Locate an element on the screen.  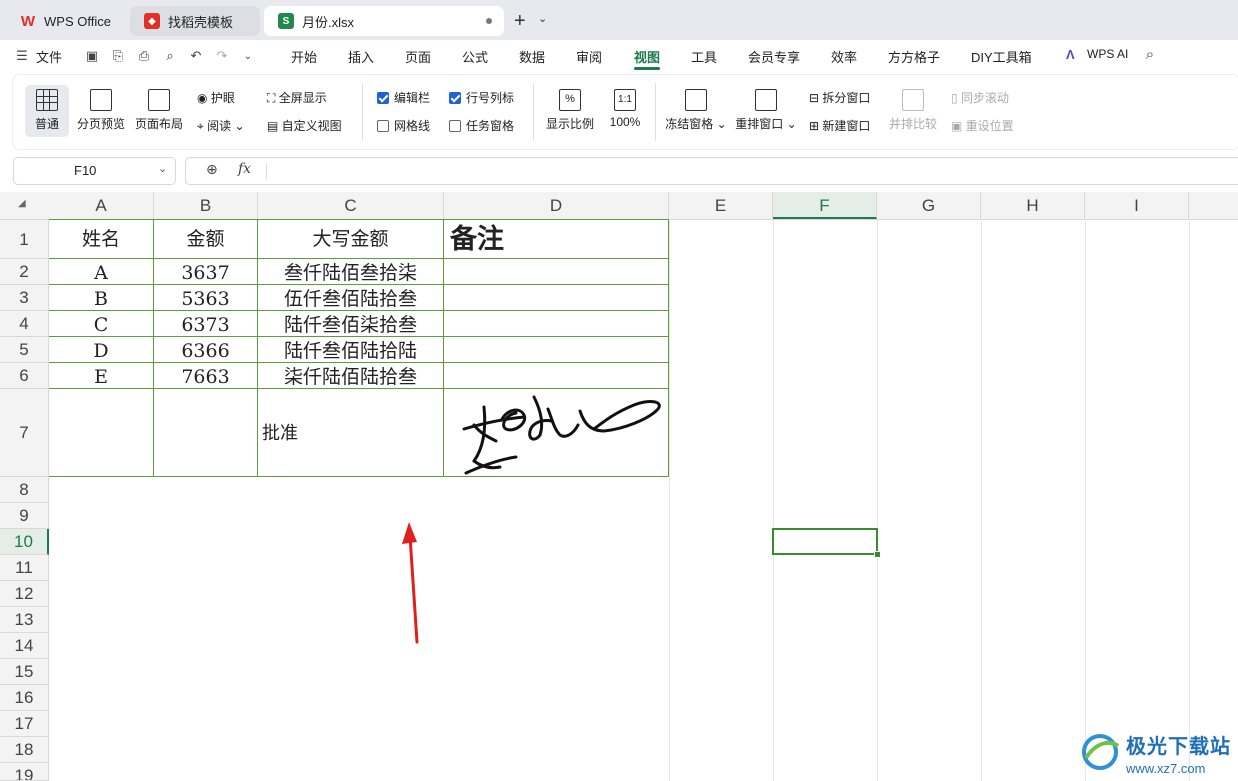
redo-icon: ↷ is located at coordinates (222, 56).